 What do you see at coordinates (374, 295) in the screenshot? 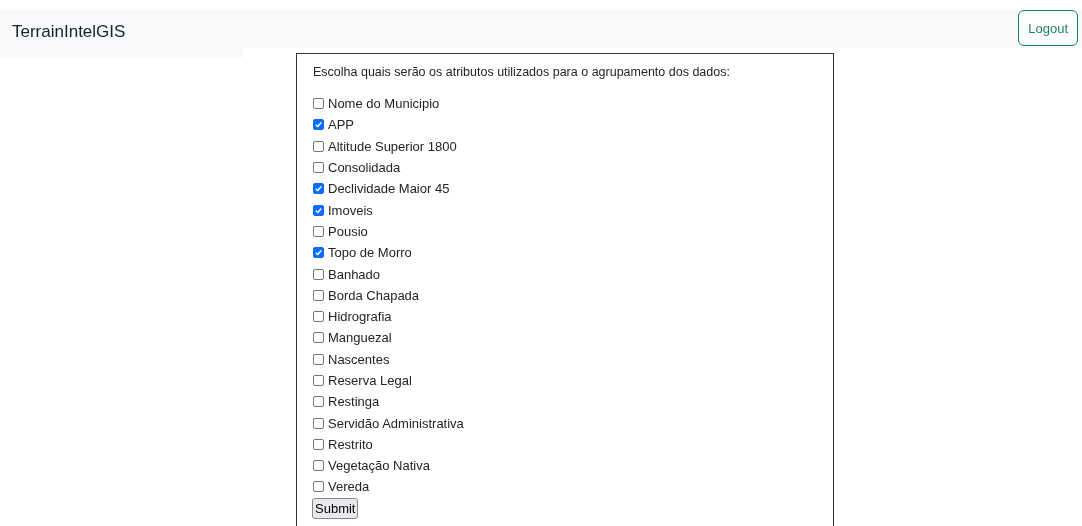
I see `checkbox-label: Borda Chapada` at bounding box center [374, 295].